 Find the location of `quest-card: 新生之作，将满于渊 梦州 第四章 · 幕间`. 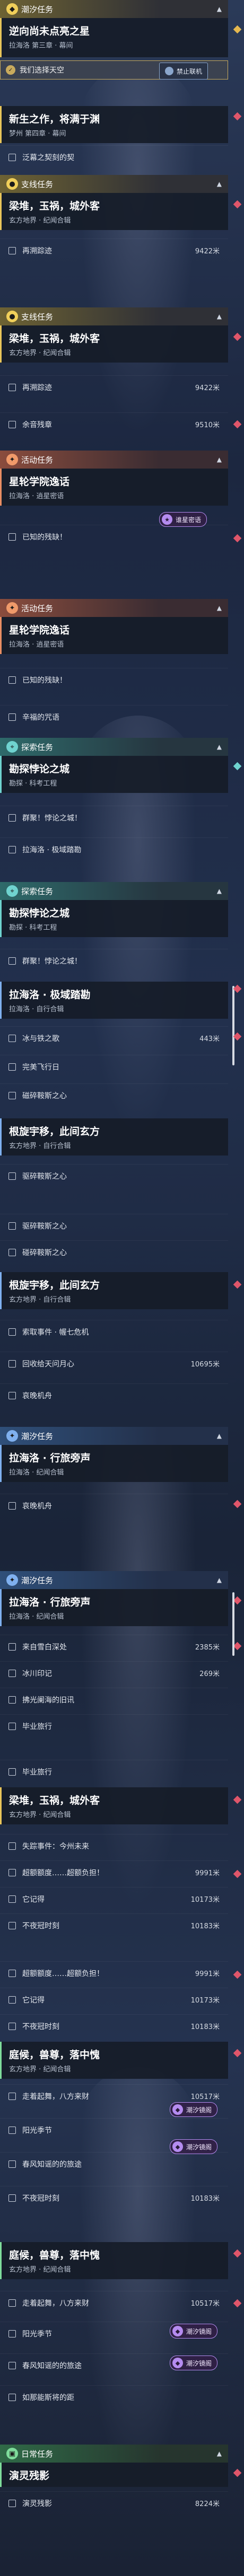

quest-card: 新生之作，将满于渊 梦州 第四章 · 幕间 is located at coordinates (114, 124).